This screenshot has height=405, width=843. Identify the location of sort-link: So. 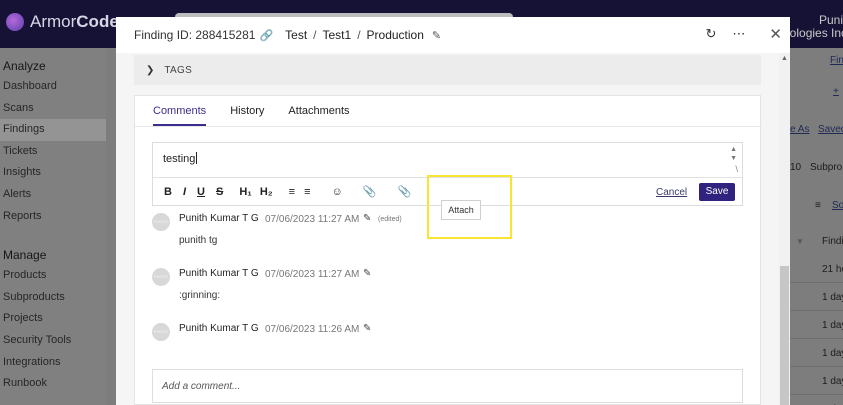
(837, 205).